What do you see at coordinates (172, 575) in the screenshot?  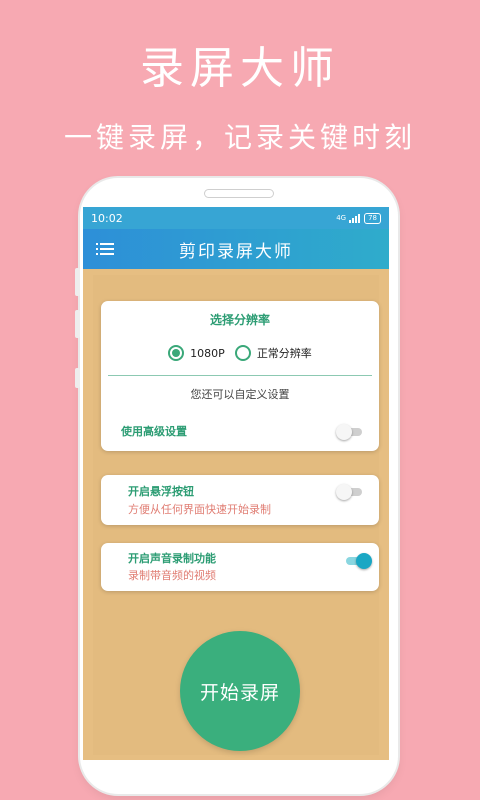 I see `audio-record-description: 录制带音频的视频` at bounding box center [172, 575].